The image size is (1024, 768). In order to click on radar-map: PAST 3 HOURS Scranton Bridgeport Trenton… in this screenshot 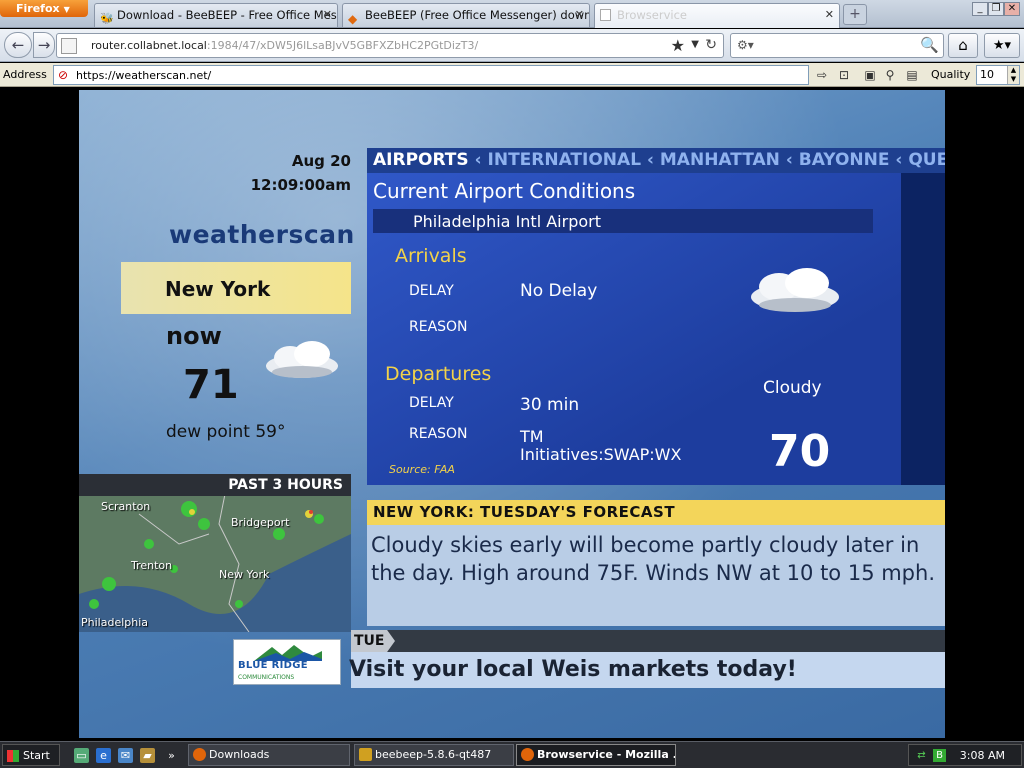, I will do `click(215, 553)`.